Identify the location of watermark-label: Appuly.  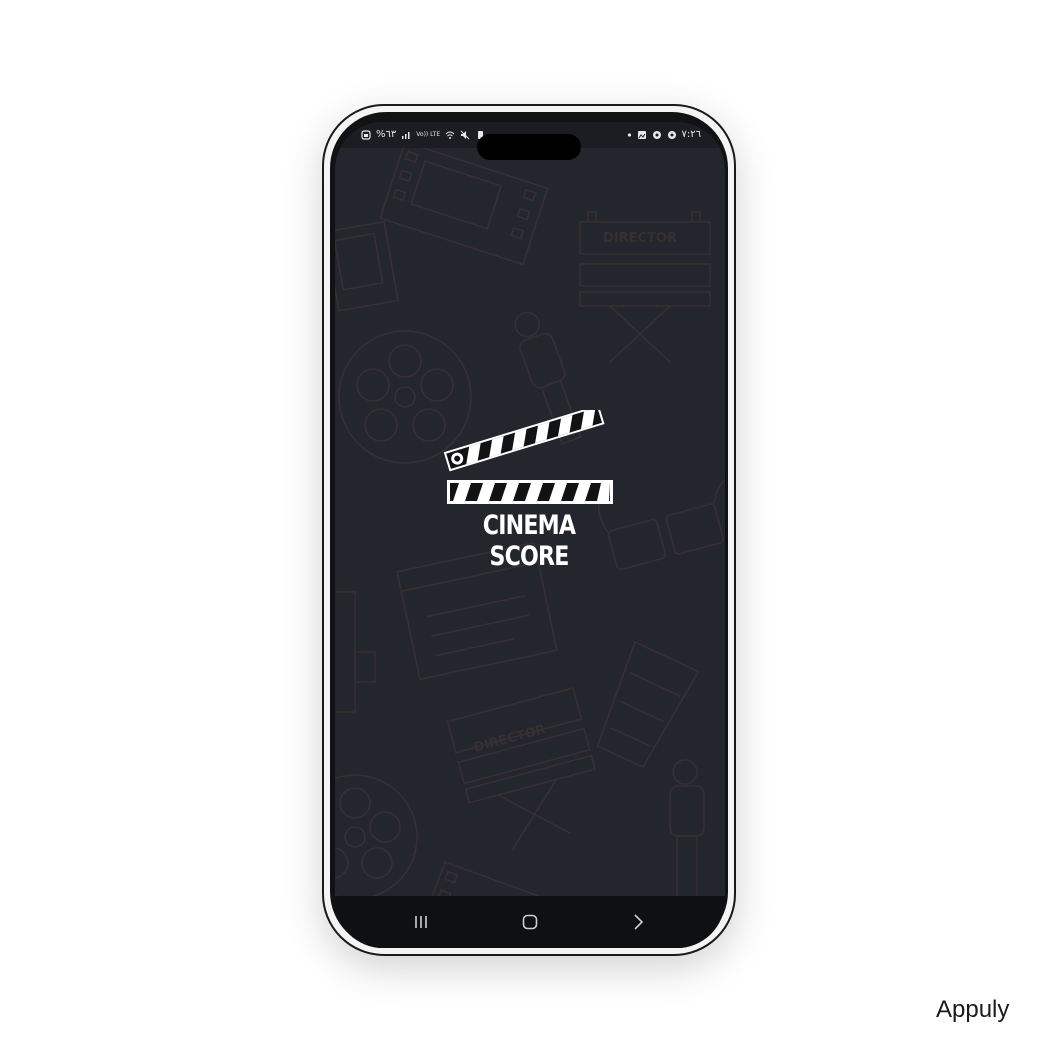
(973, 1009).